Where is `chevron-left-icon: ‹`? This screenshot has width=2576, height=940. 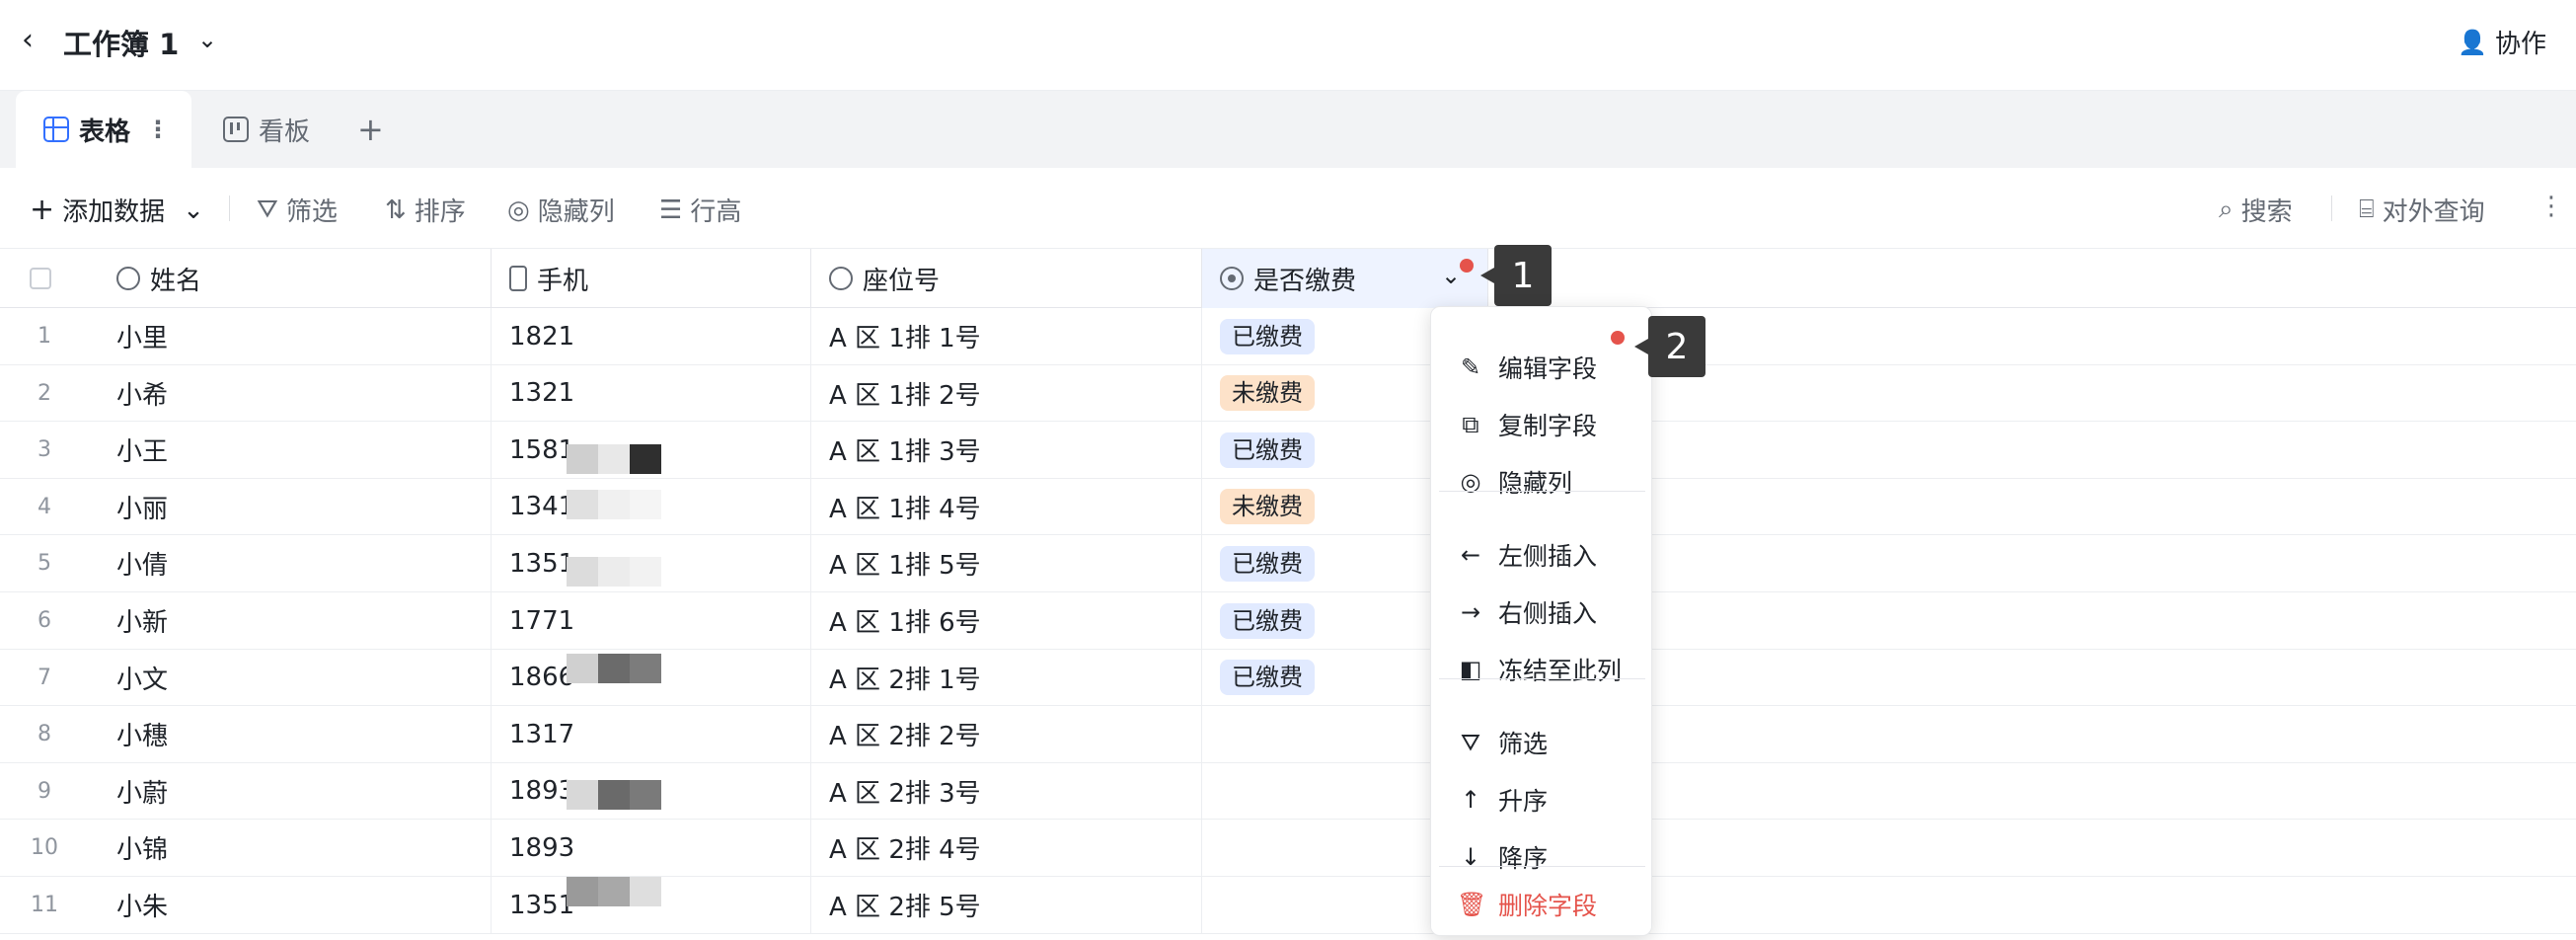 chevron-left-icon: ‹ is located at coordinates (36, 40).